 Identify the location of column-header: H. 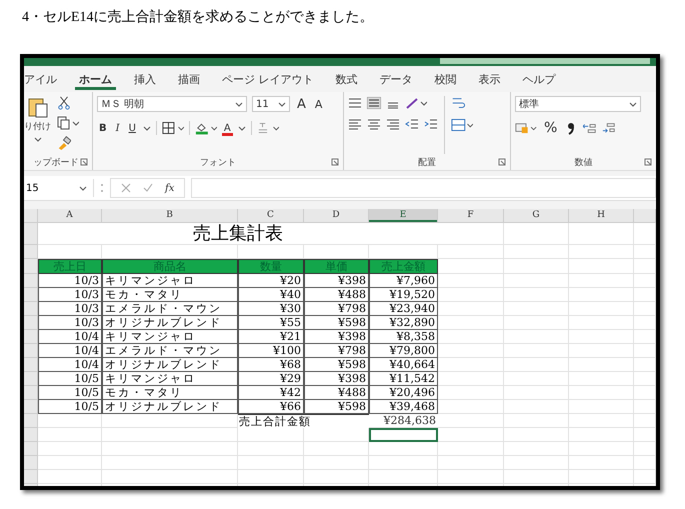
(601, 216).